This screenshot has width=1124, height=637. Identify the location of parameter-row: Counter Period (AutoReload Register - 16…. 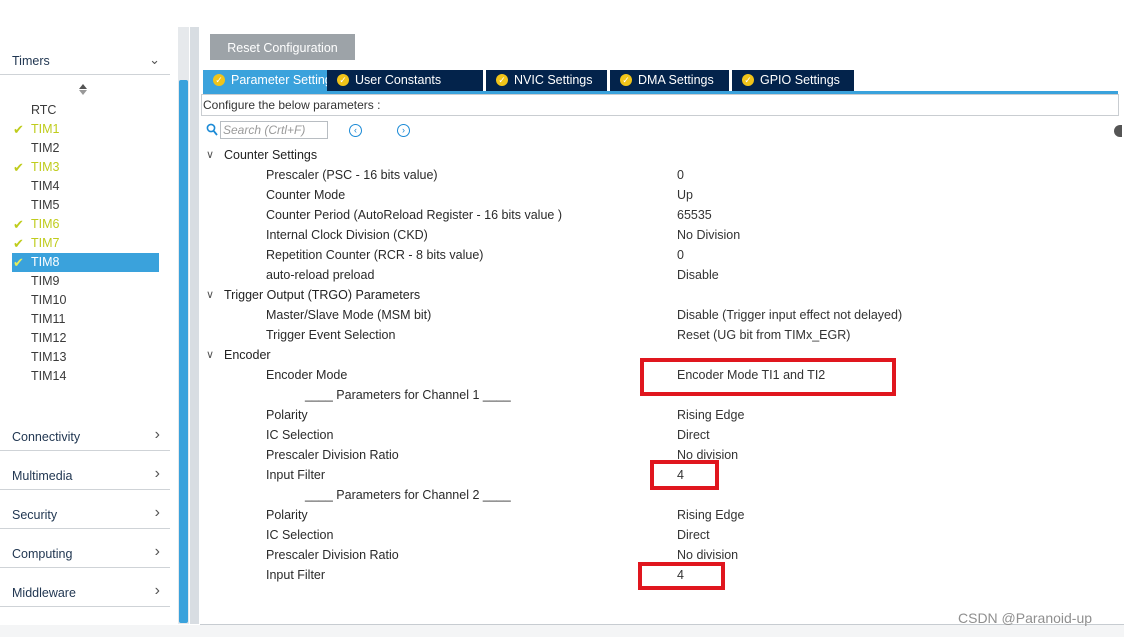
(659, 215).